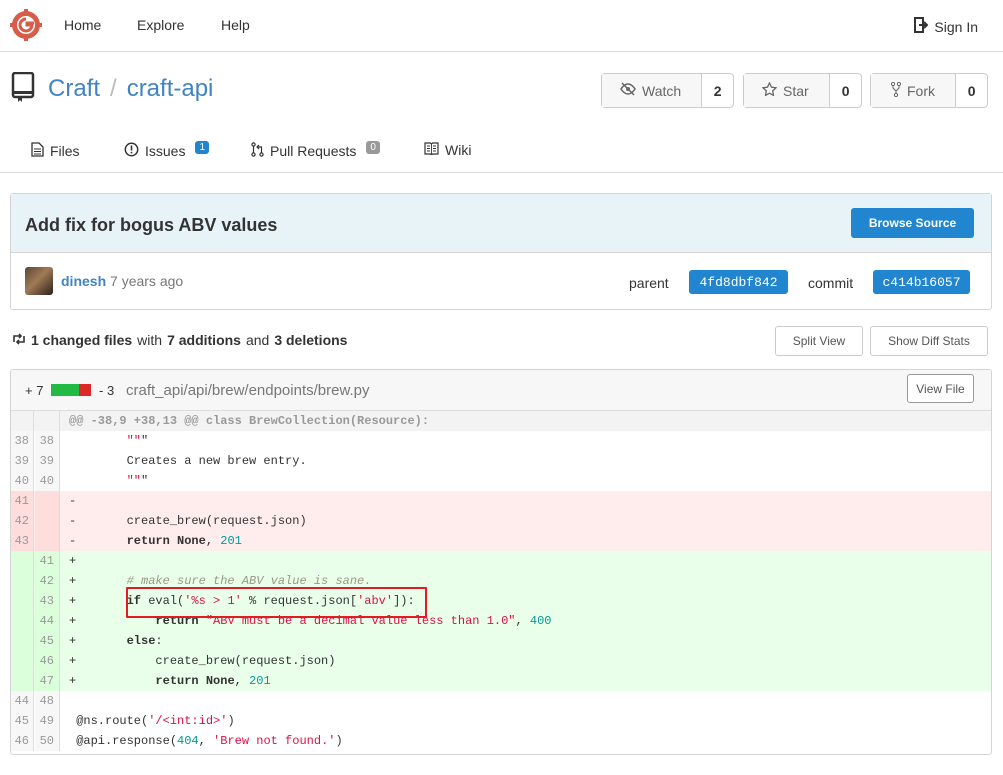 This screenshot has height=775, width=1003. I want to click on star-icon, so click(769, 90).